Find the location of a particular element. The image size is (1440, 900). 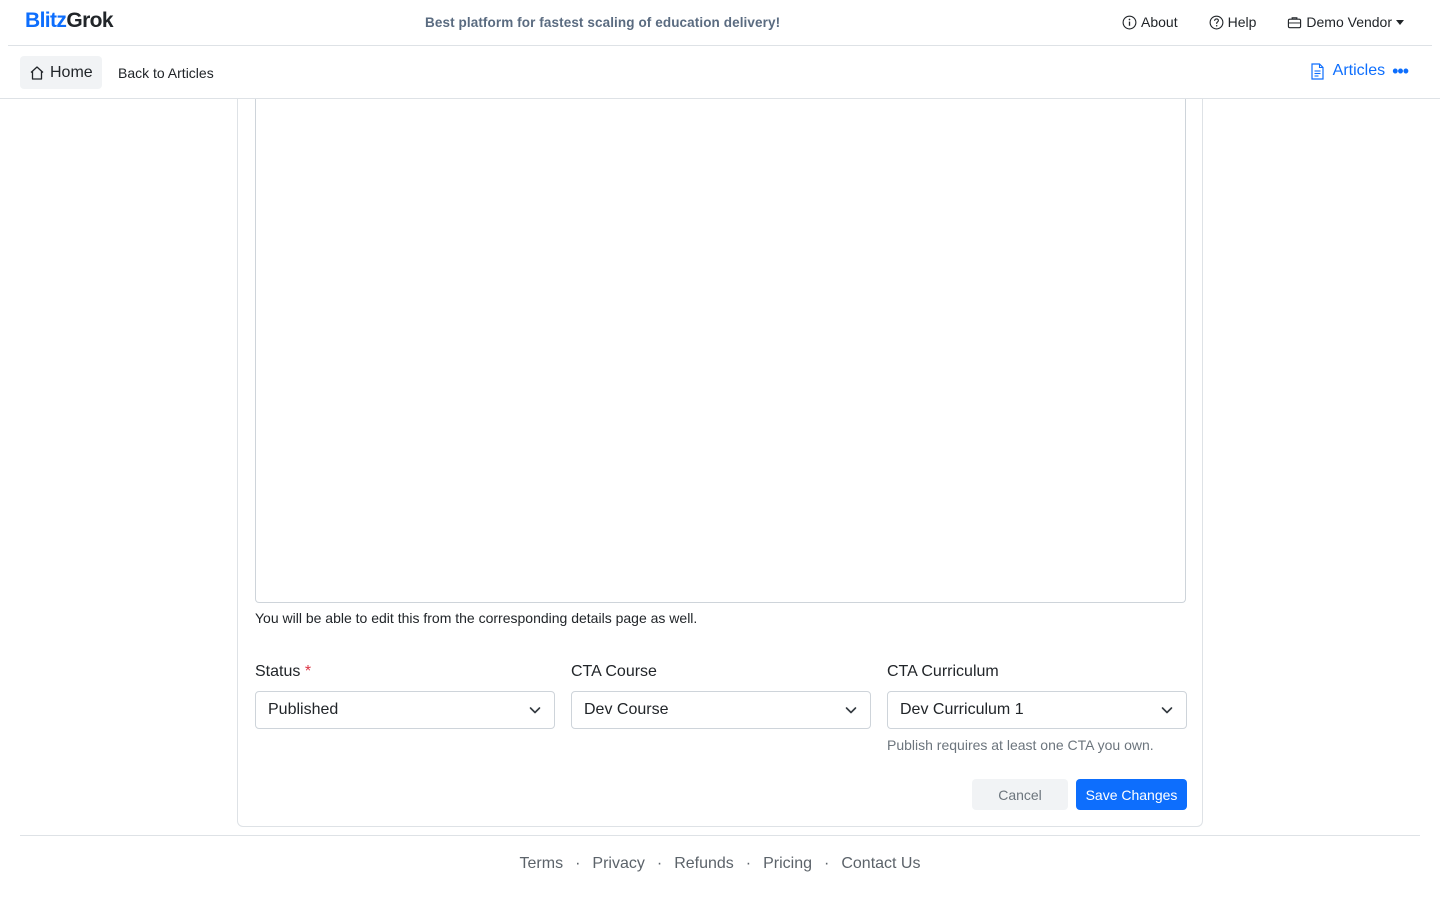

more-options-icon: ••• is located at coordinates (1400, 71).